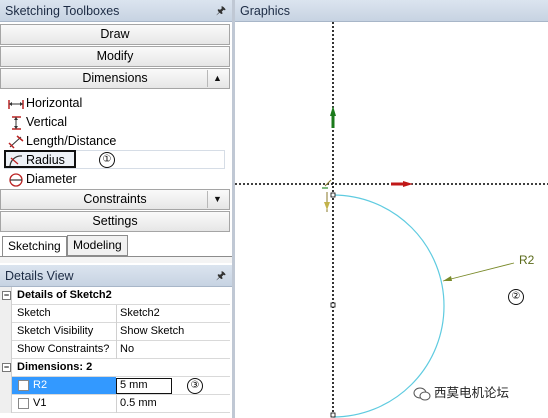 This screenshot has height=418, width=548. I want to click on diameter-icon, so click(16, 180).